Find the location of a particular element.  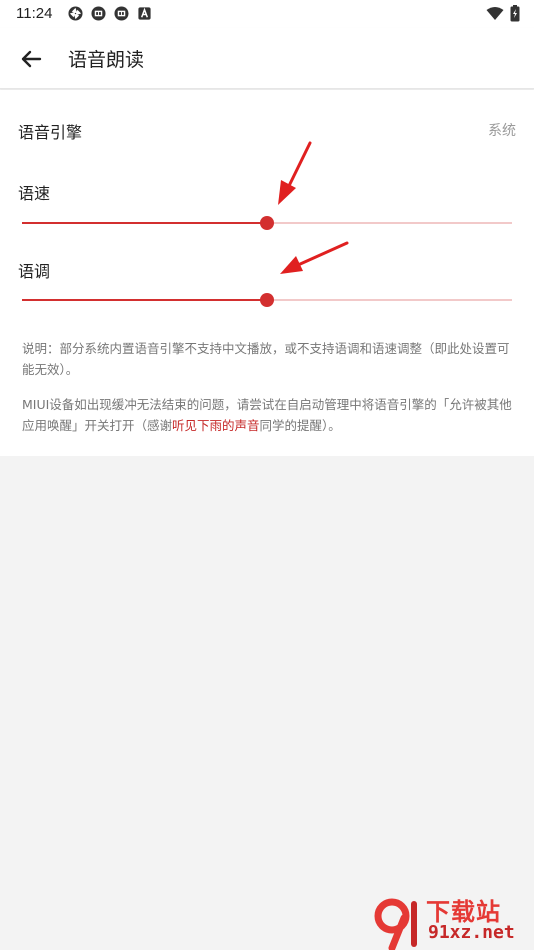

arrow-left-icon is located at coordinates (31, 59).